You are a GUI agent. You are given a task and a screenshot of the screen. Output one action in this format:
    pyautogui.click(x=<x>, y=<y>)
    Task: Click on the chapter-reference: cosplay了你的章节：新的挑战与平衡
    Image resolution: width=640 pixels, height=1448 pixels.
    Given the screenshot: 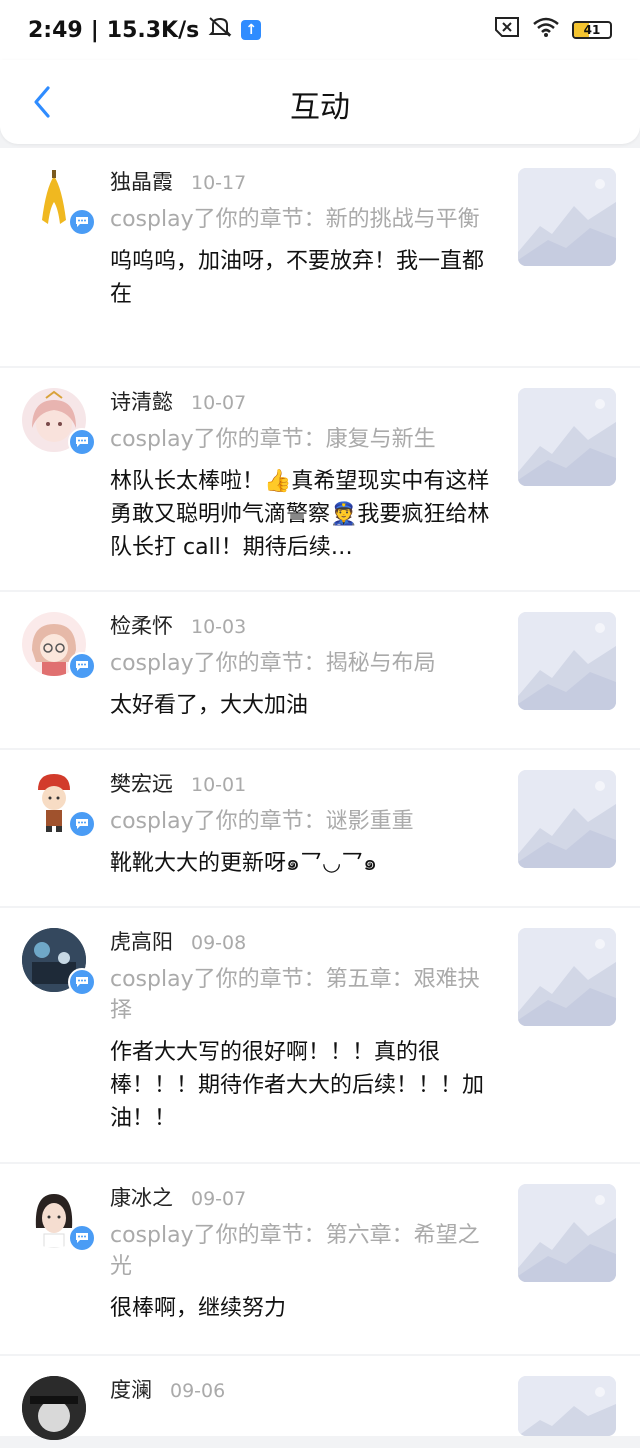 What is the action you would take?
    pyautogui.click(x=300, y=219)
    